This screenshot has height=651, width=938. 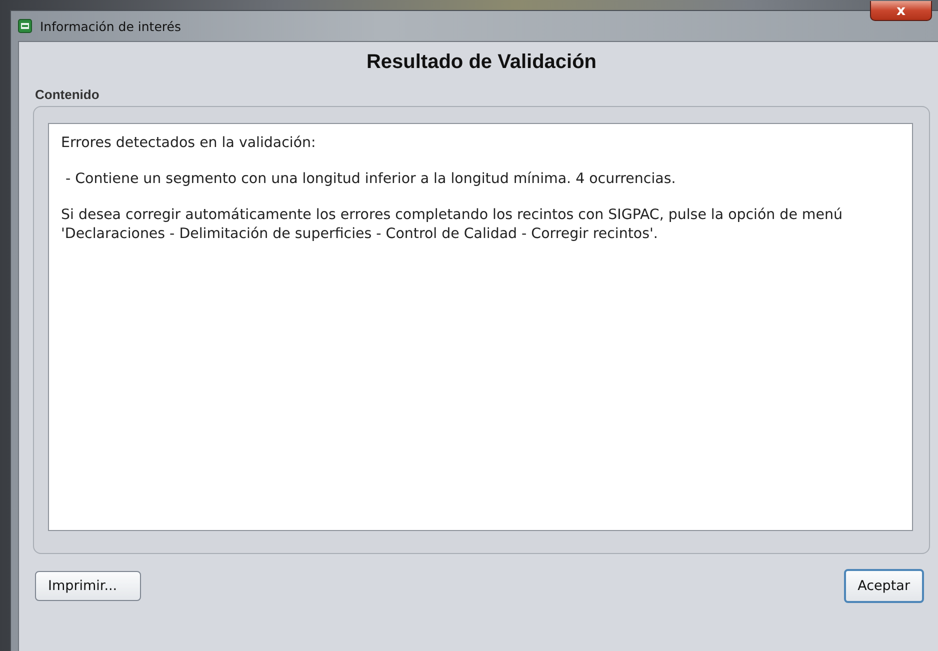 I want to click on message-paragraph: - Contiene un segmento con una longitud inferior a la longitud mínima. 4 ocurrencias., so click(x=370, y=179).